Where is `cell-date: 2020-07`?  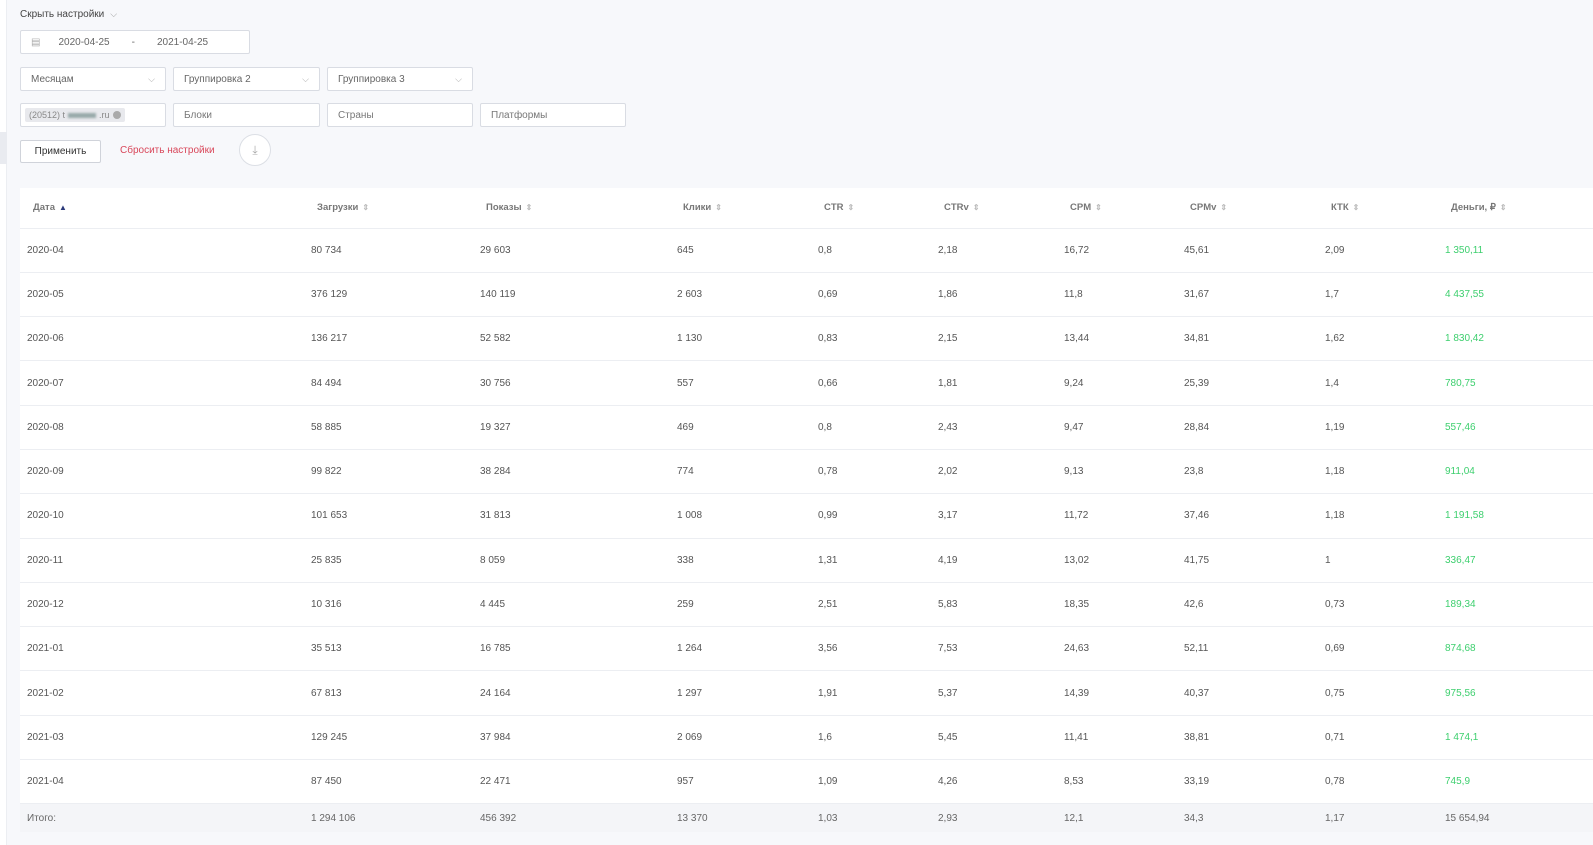 cell-date: 2020-07 is located at coordinates (162, 383).